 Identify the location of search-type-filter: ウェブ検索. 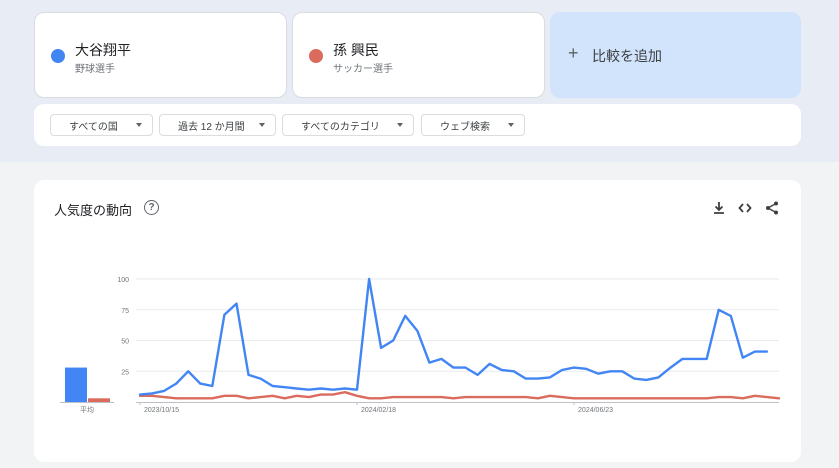
(473, 125).